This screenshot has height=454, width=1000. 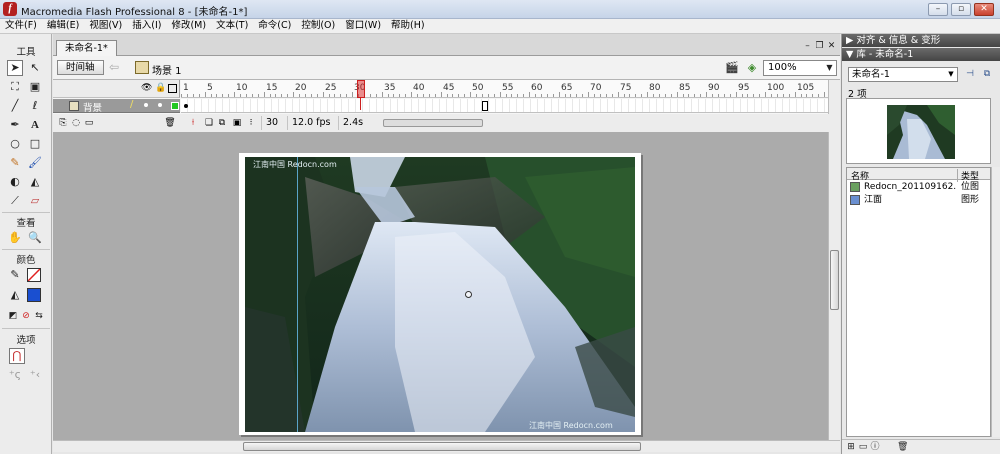 I want to click on insert-layer-icon: ⎘, so click(x=63, y=123).